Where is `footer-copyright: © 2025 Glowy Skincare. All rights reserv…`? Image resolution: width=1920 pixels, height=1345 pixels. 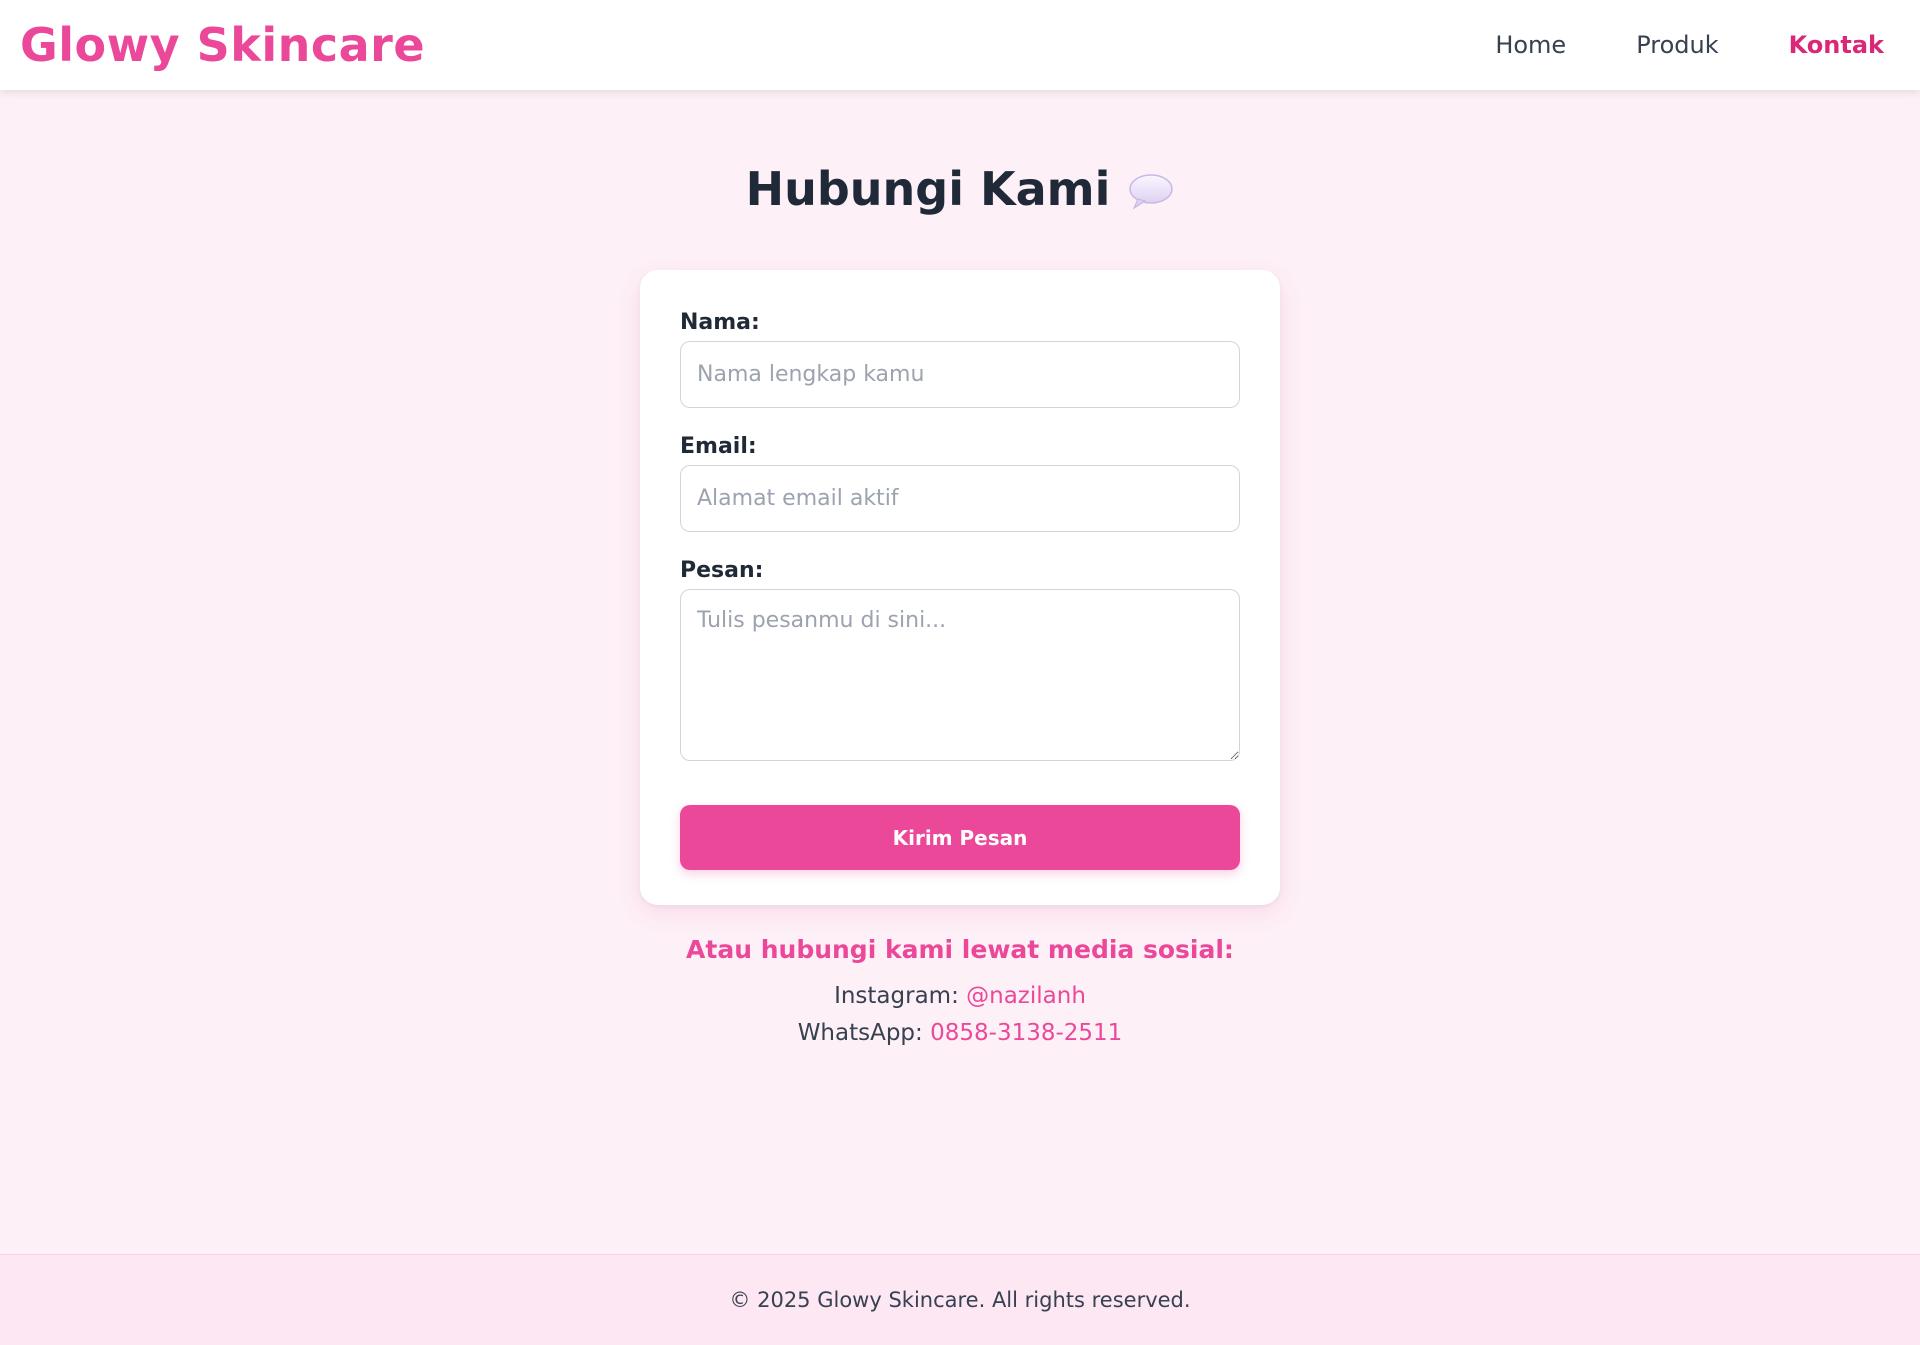 footer-copyright: © 2025 Glowy Skincare. All rights reserv… is located at coordinates (960, 1300).